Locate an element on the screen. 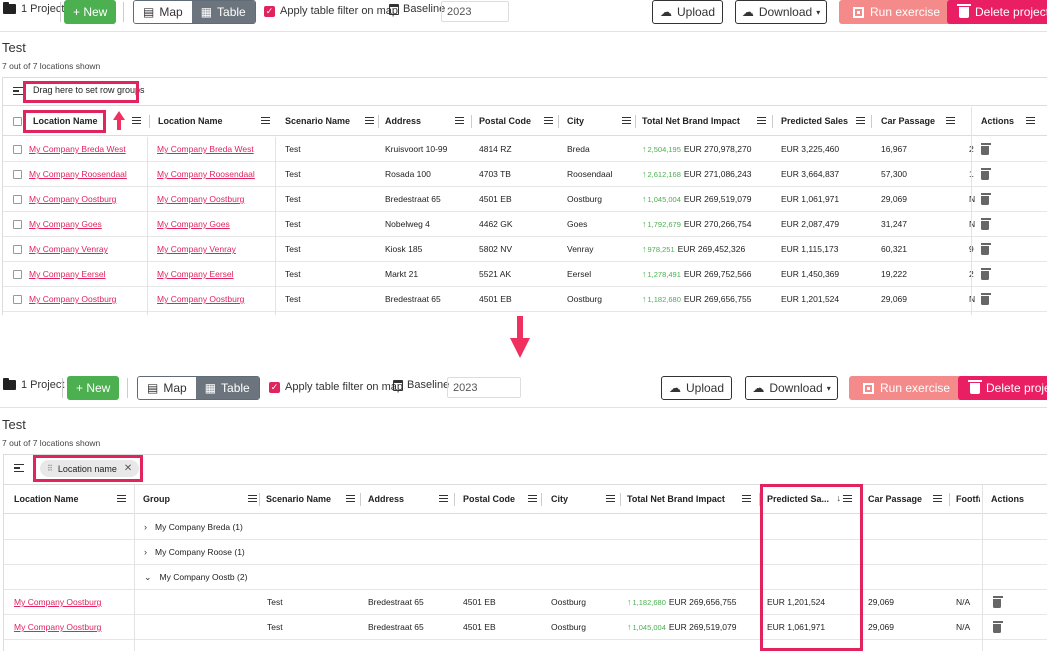  sort-descending-icon: ↓ is located at coordinates (839, 498).